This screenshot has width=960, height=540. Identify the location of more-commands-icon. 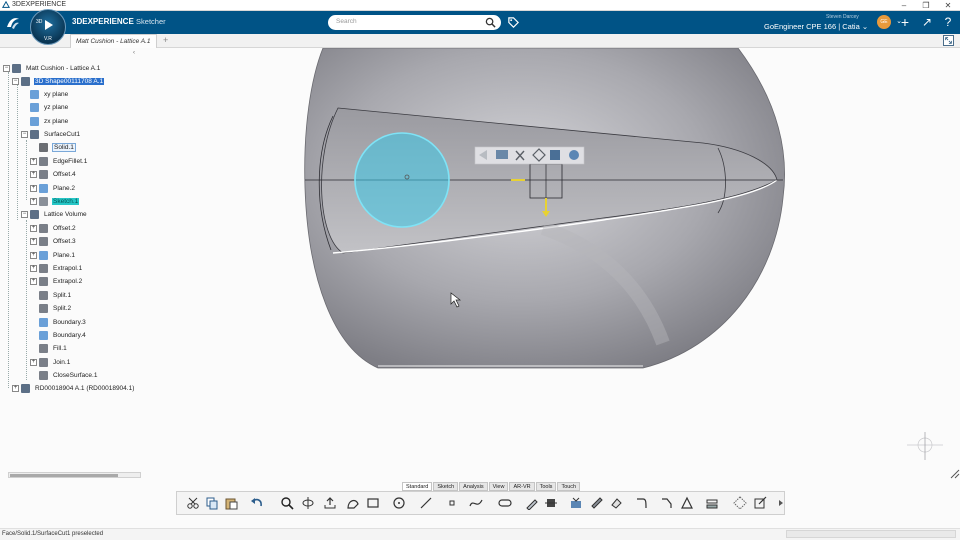
(781, 503).